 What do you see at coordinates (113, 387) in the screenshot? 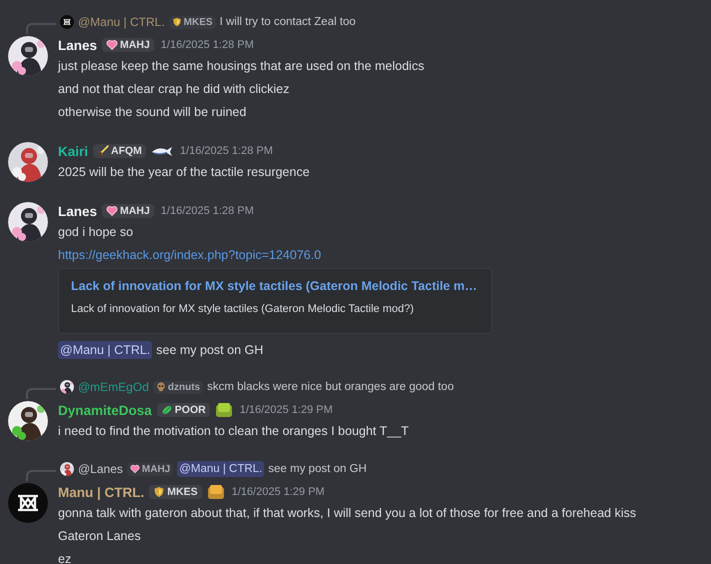
I see `reply-author: @mEmEgOd` at bounding box center [113, 387].